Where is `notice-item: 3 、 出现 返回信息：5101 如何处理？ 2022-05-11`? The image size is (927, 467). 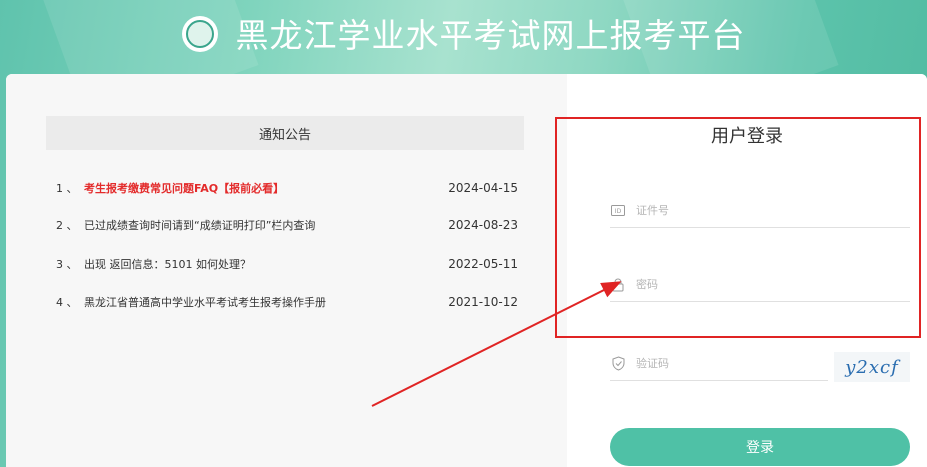
notice-item: 3 、 出现 返回信息：5101 如何处理？ 2022-05-11 is located at coordinates (287, 264).